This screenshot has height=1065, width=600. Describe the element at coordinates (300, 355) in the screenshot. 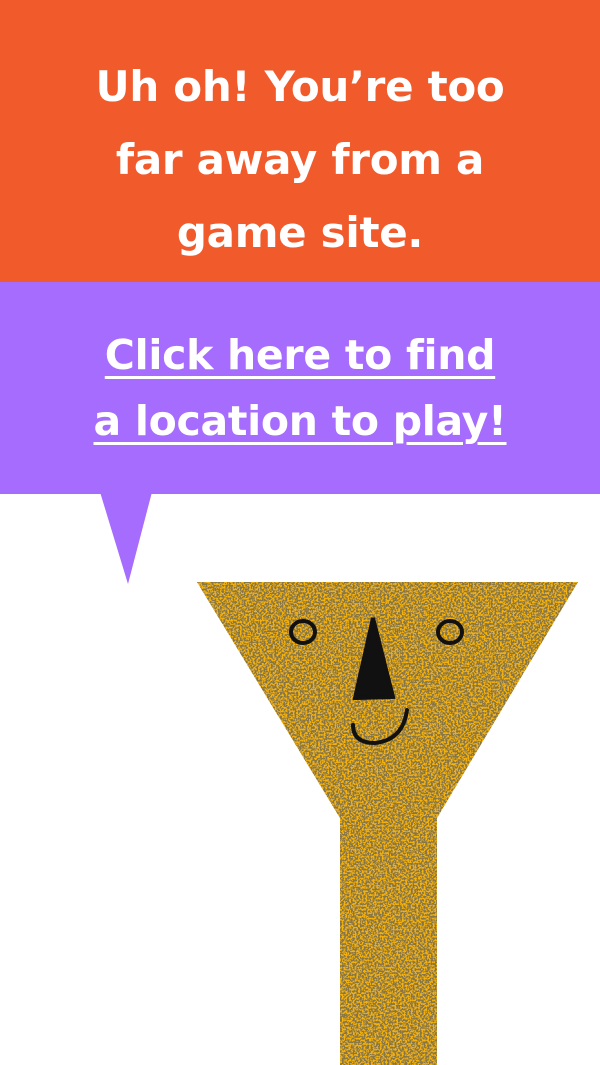

I see `link-line-1: Click here to find` at that location.